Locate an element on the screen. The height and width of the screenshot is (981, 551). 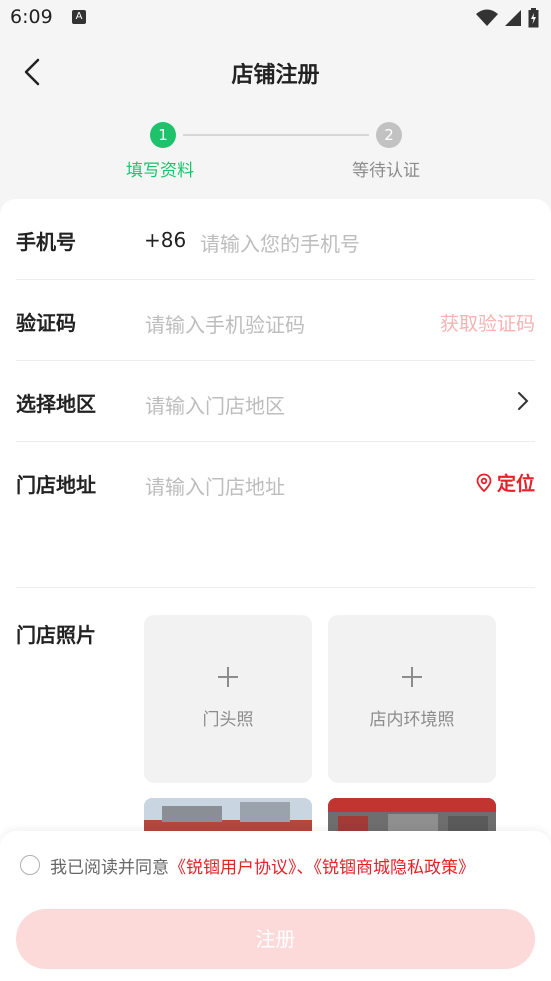
step-connector is located at coordinates (276, 135).